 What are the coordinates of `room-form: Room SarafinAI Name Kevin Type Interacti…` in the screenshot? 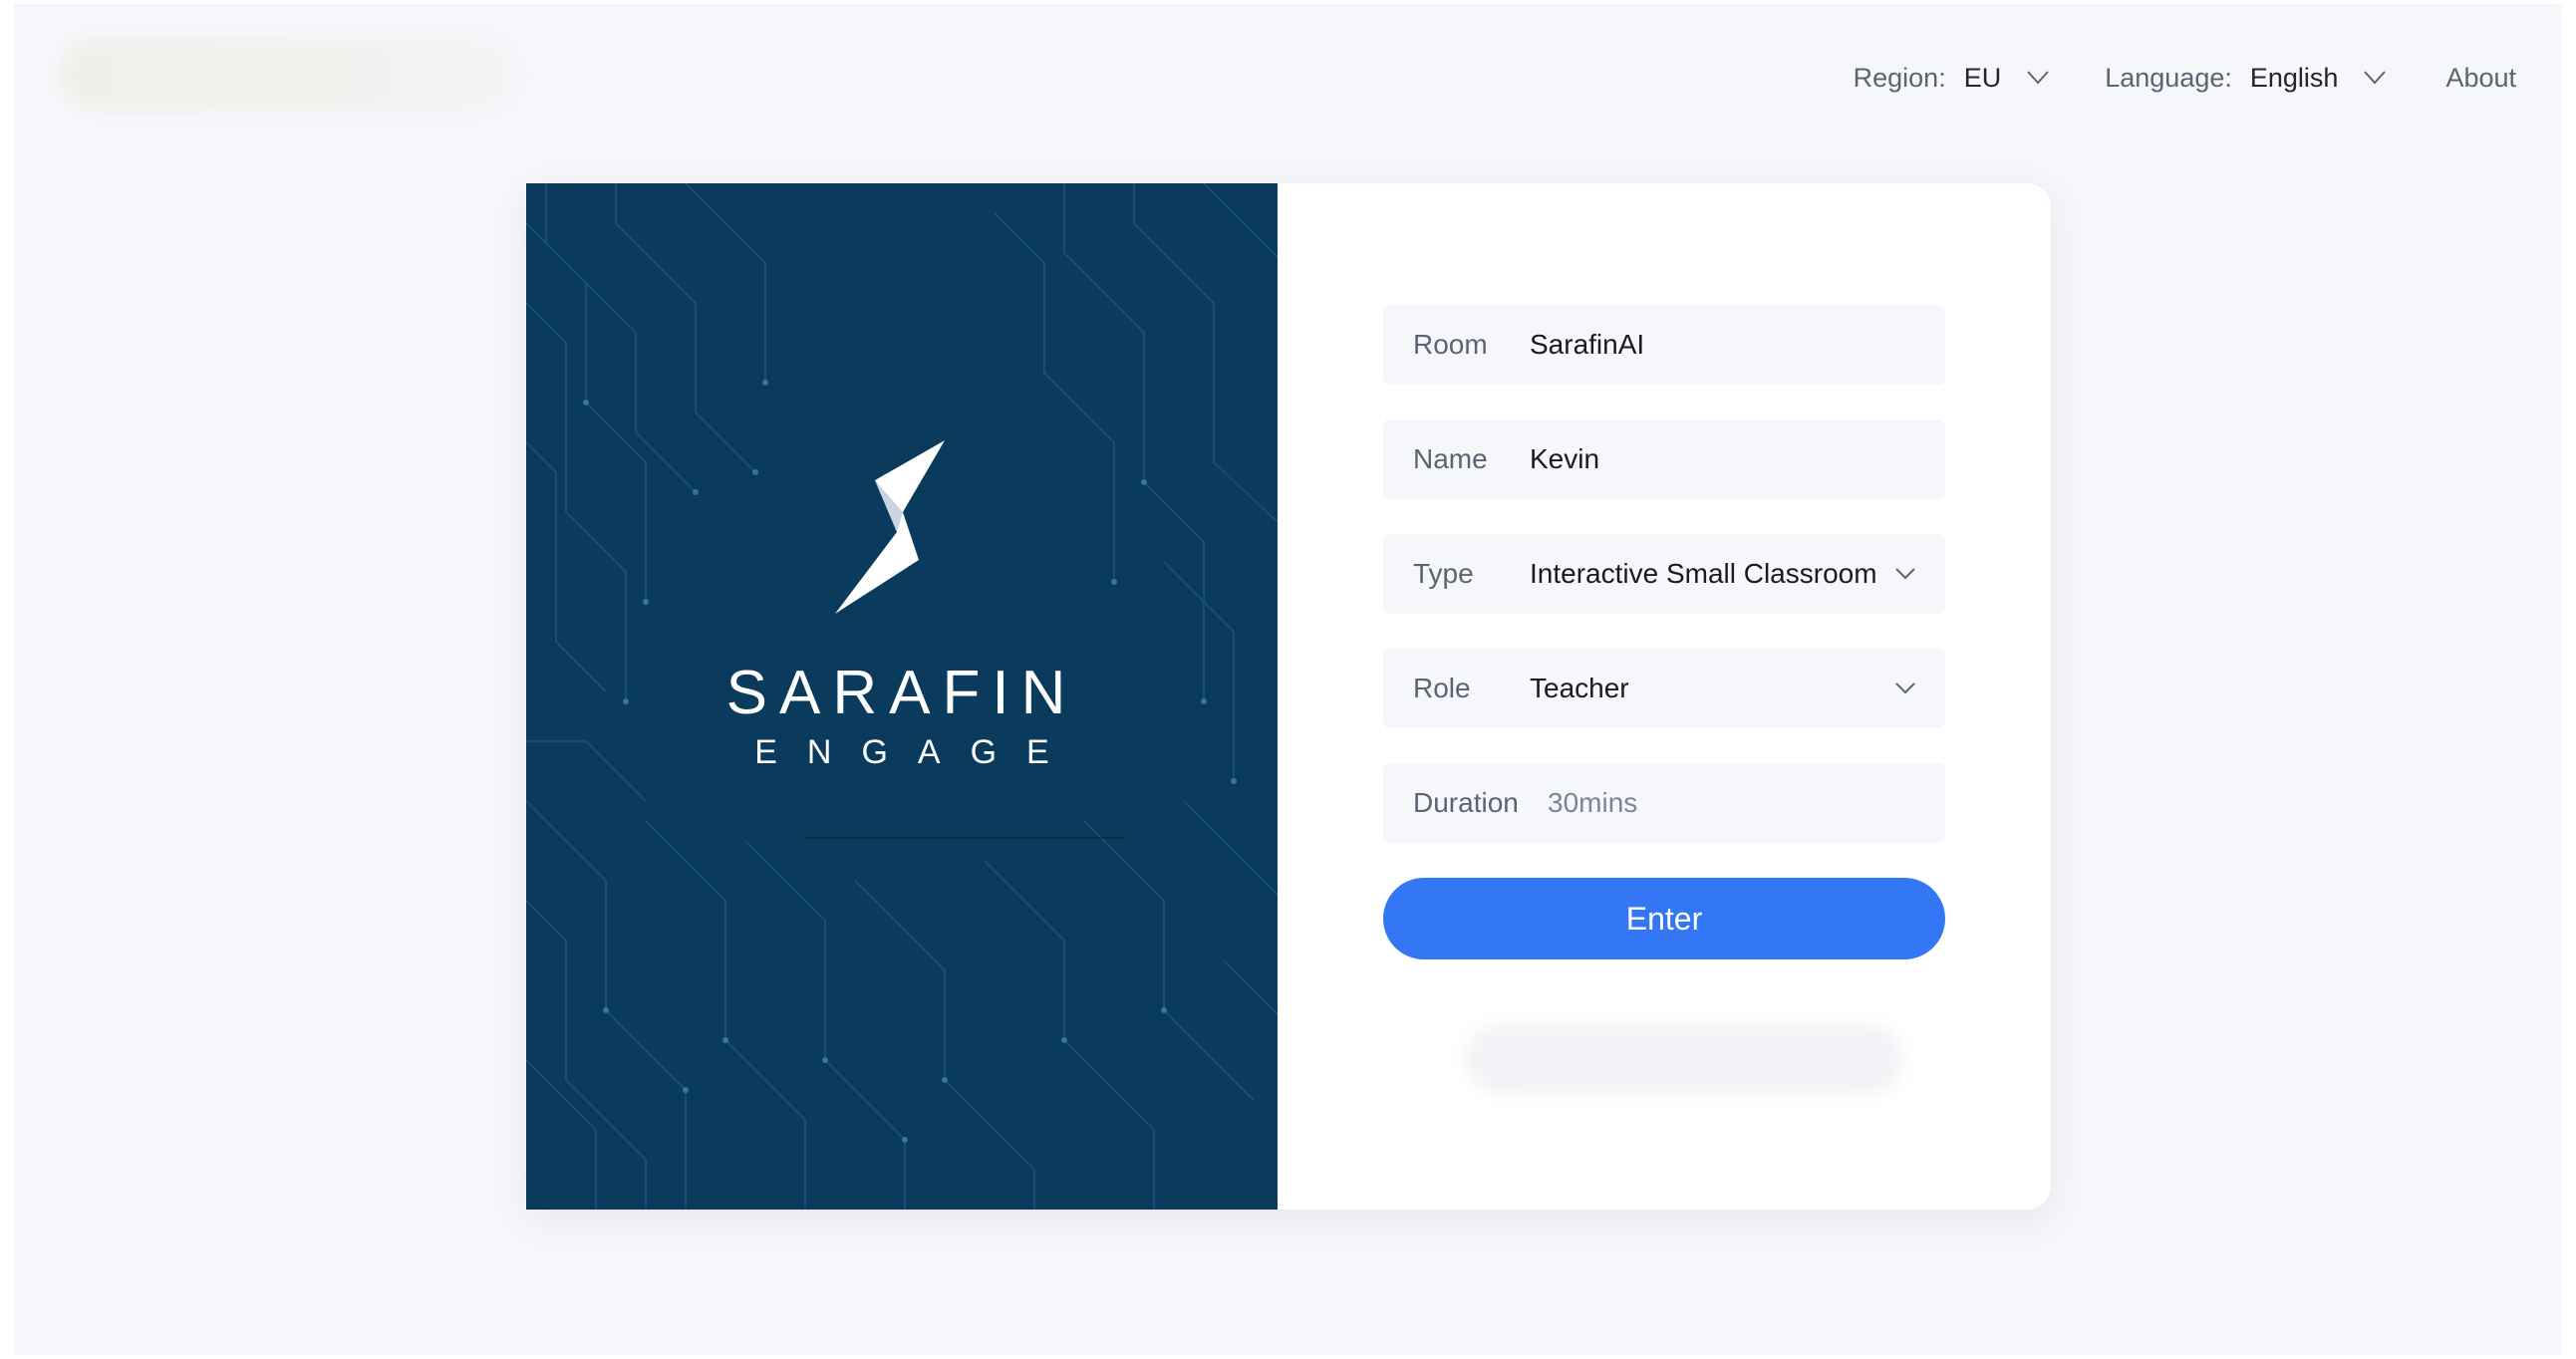 It's located at (1664, 632).